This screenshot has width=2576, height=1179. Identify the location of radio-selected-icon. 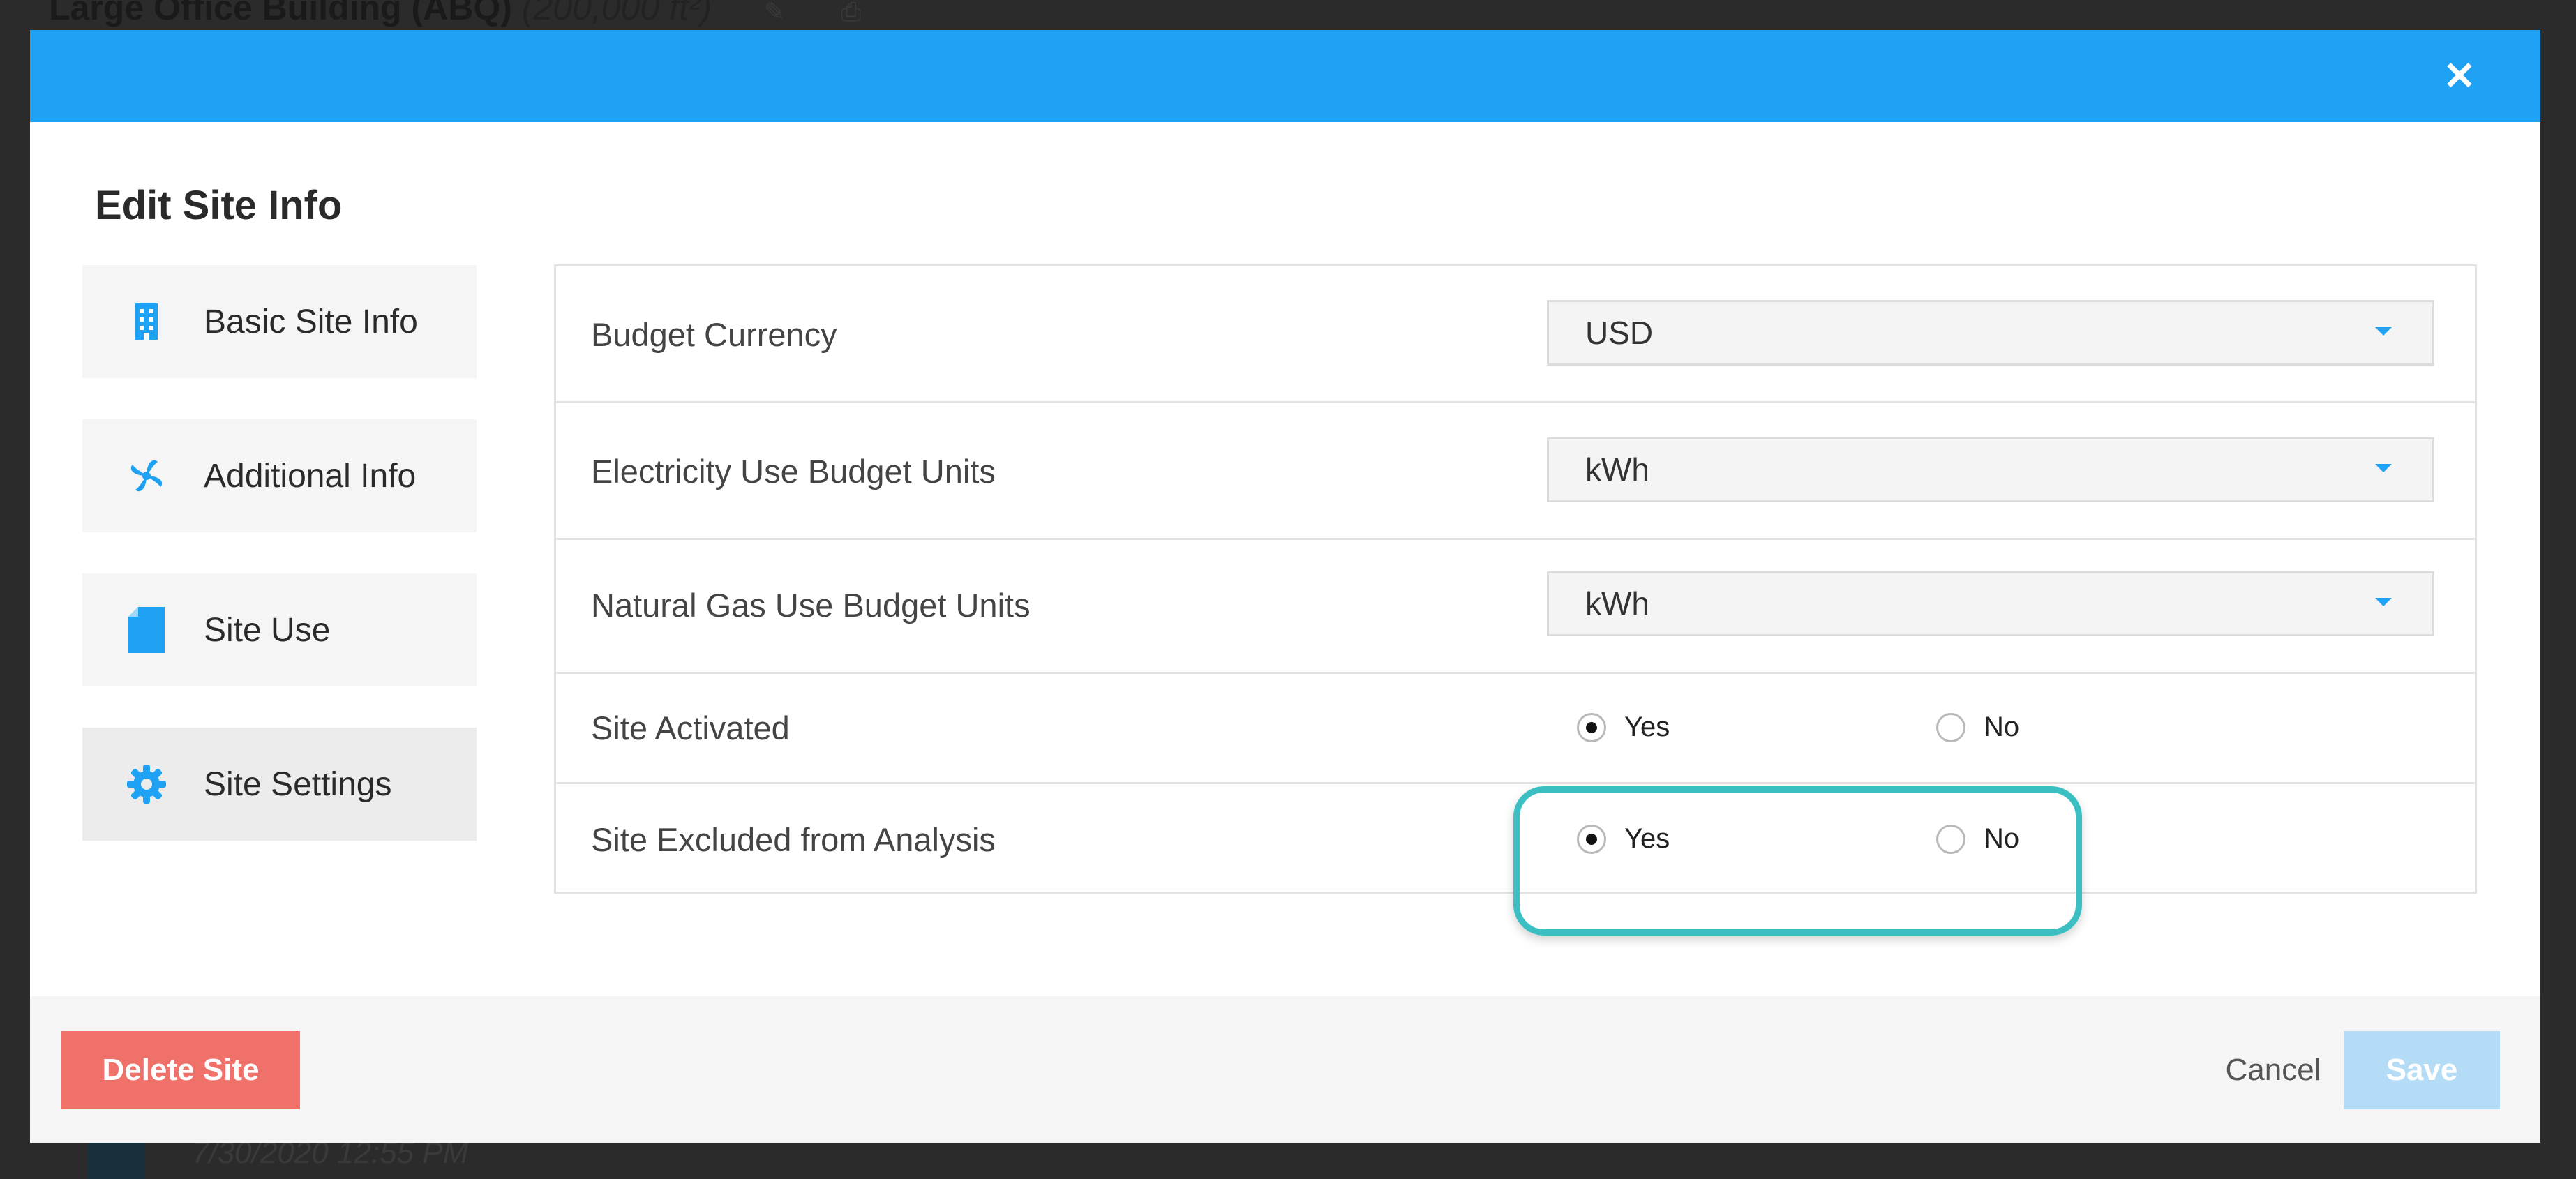
(1591, 727).